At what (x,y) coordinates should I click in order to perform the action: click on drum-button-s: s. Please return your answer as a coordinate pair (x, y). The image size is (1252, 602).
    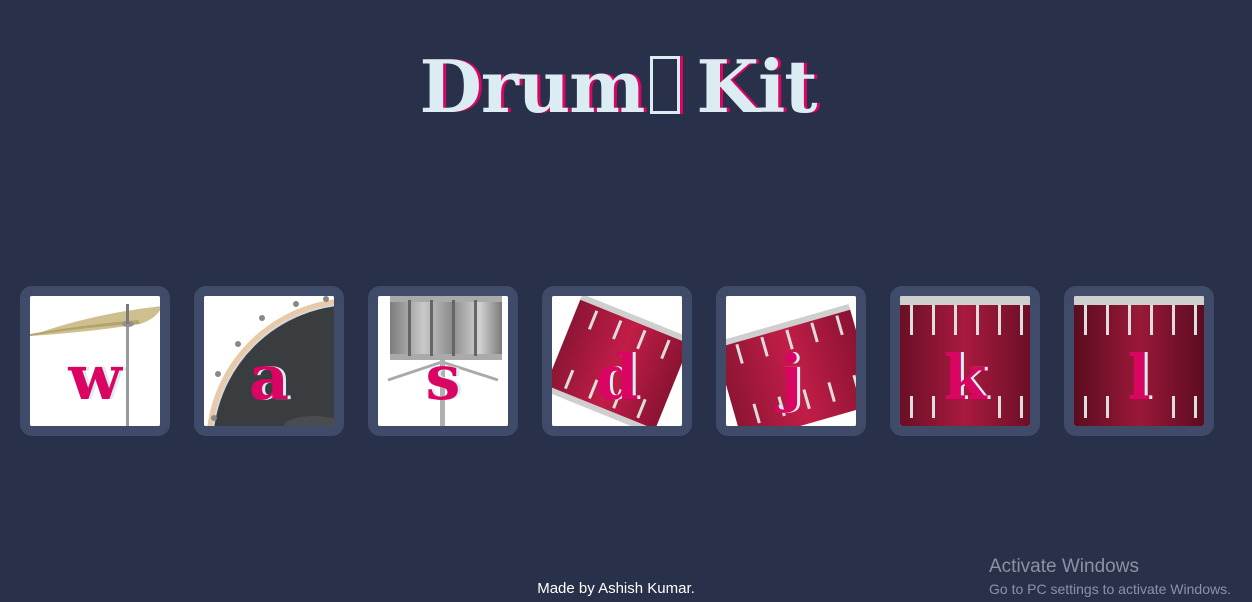
    Looking at the image, I should click on (443, 361).